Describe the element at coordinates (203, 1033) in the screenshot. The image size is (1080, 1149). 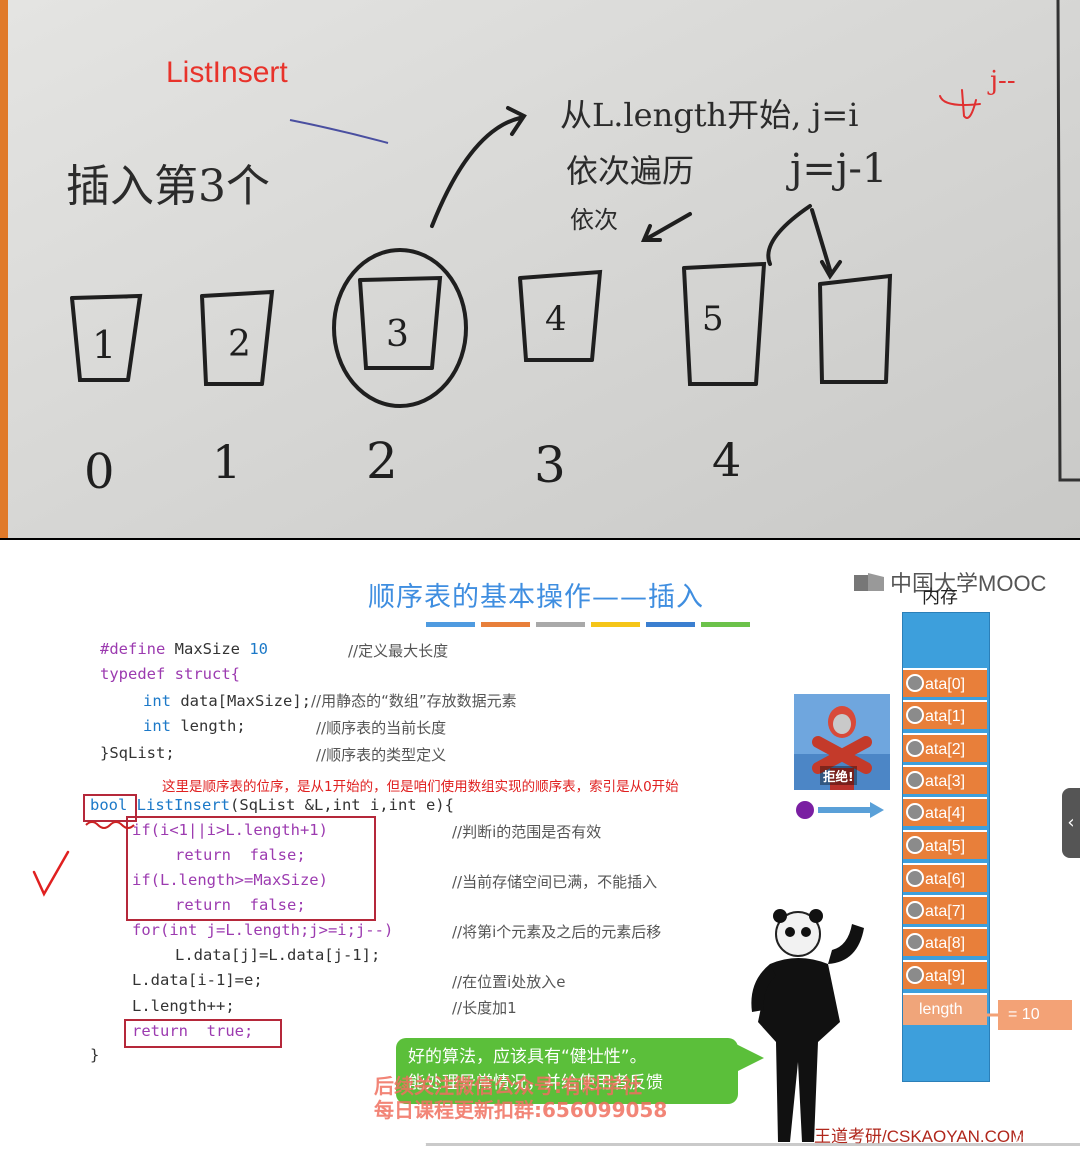
I see `highlight-return-true` at that location.